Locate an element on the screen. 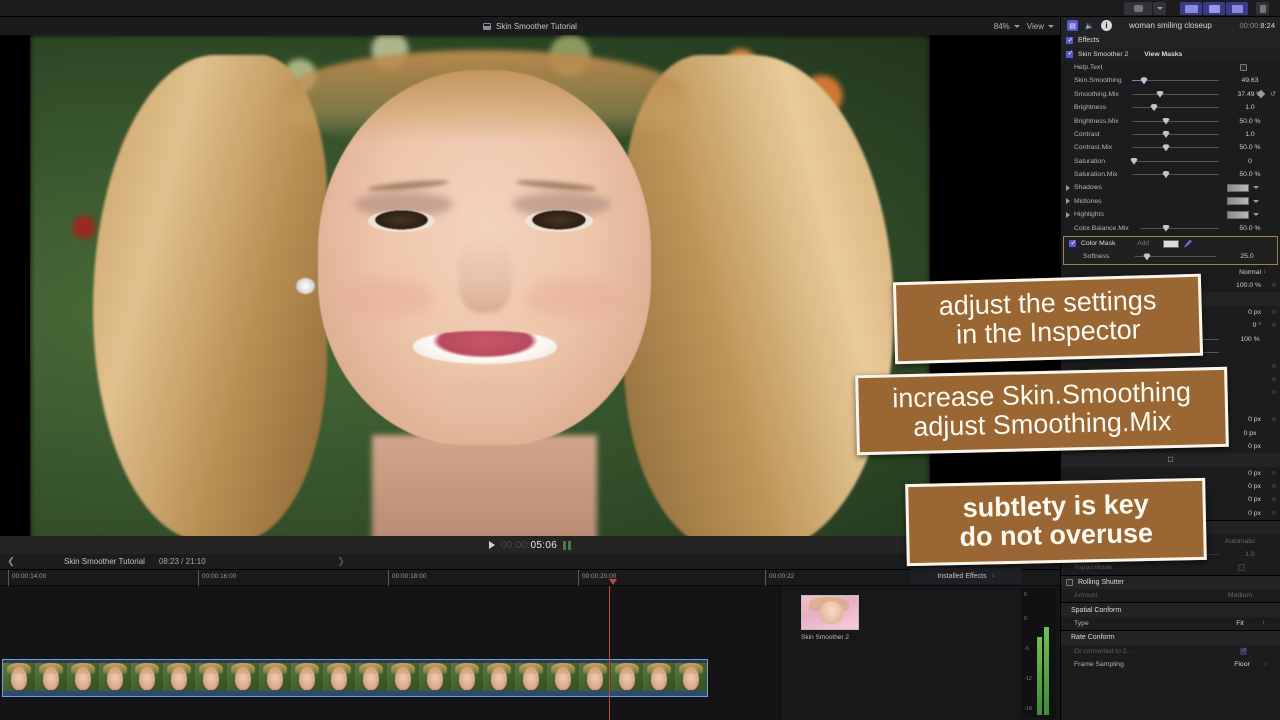 The width and height of the screenshot is (1280, 720). chevron-down-icon is located at coordinates (1256, 201).